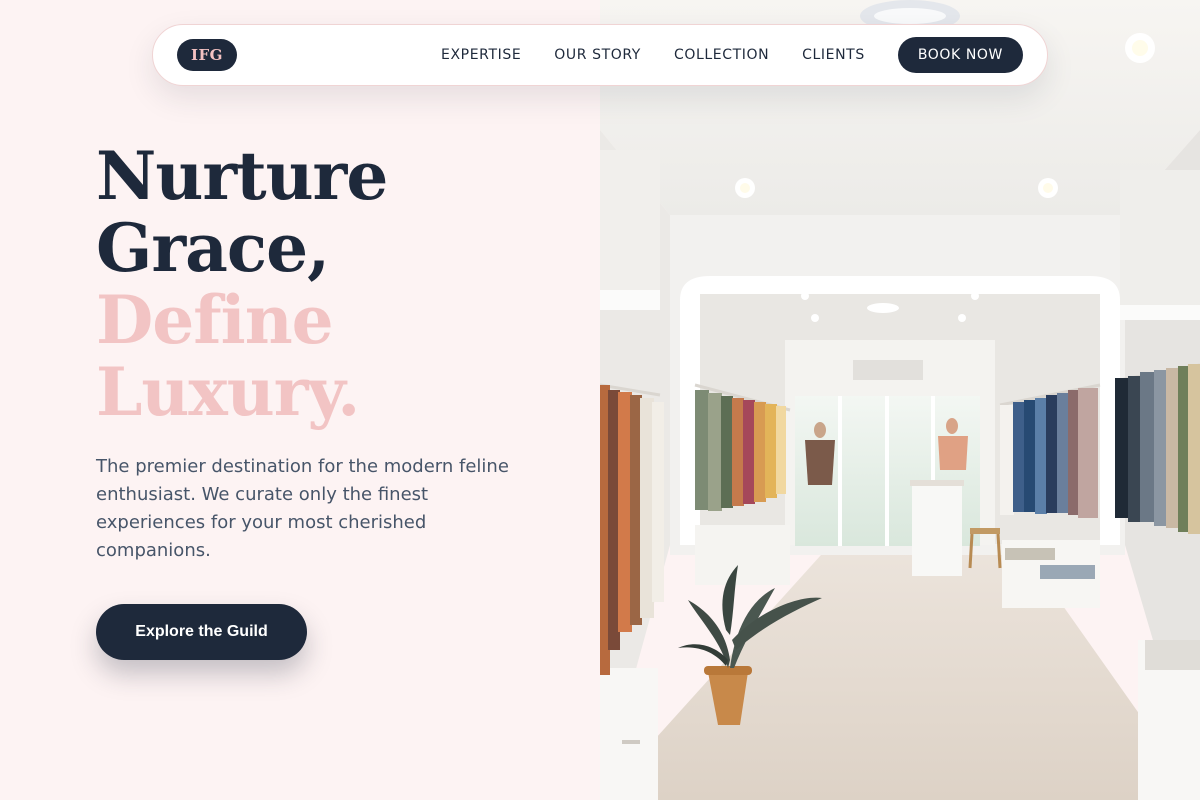 Image resolution: width=1200 pixels, height=800 pixels. Describe the element at coordinates (228, 392) in the screenshot. I see `hero-title-line-4: Luxury.` at that location.